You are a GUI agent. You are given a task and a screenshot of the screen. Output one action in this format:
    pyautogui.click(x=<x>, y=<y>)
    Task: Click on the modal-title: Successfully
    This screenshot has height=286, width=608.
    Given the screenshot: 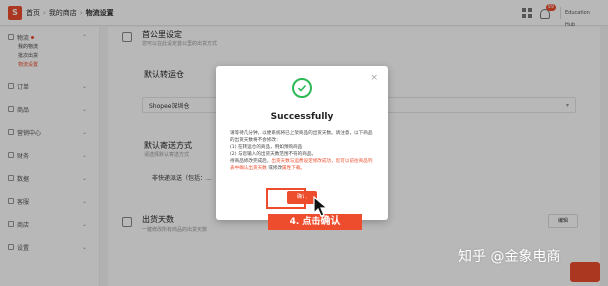 What is the action you would take?
    pyautogui.click(x=302, y=117)
    